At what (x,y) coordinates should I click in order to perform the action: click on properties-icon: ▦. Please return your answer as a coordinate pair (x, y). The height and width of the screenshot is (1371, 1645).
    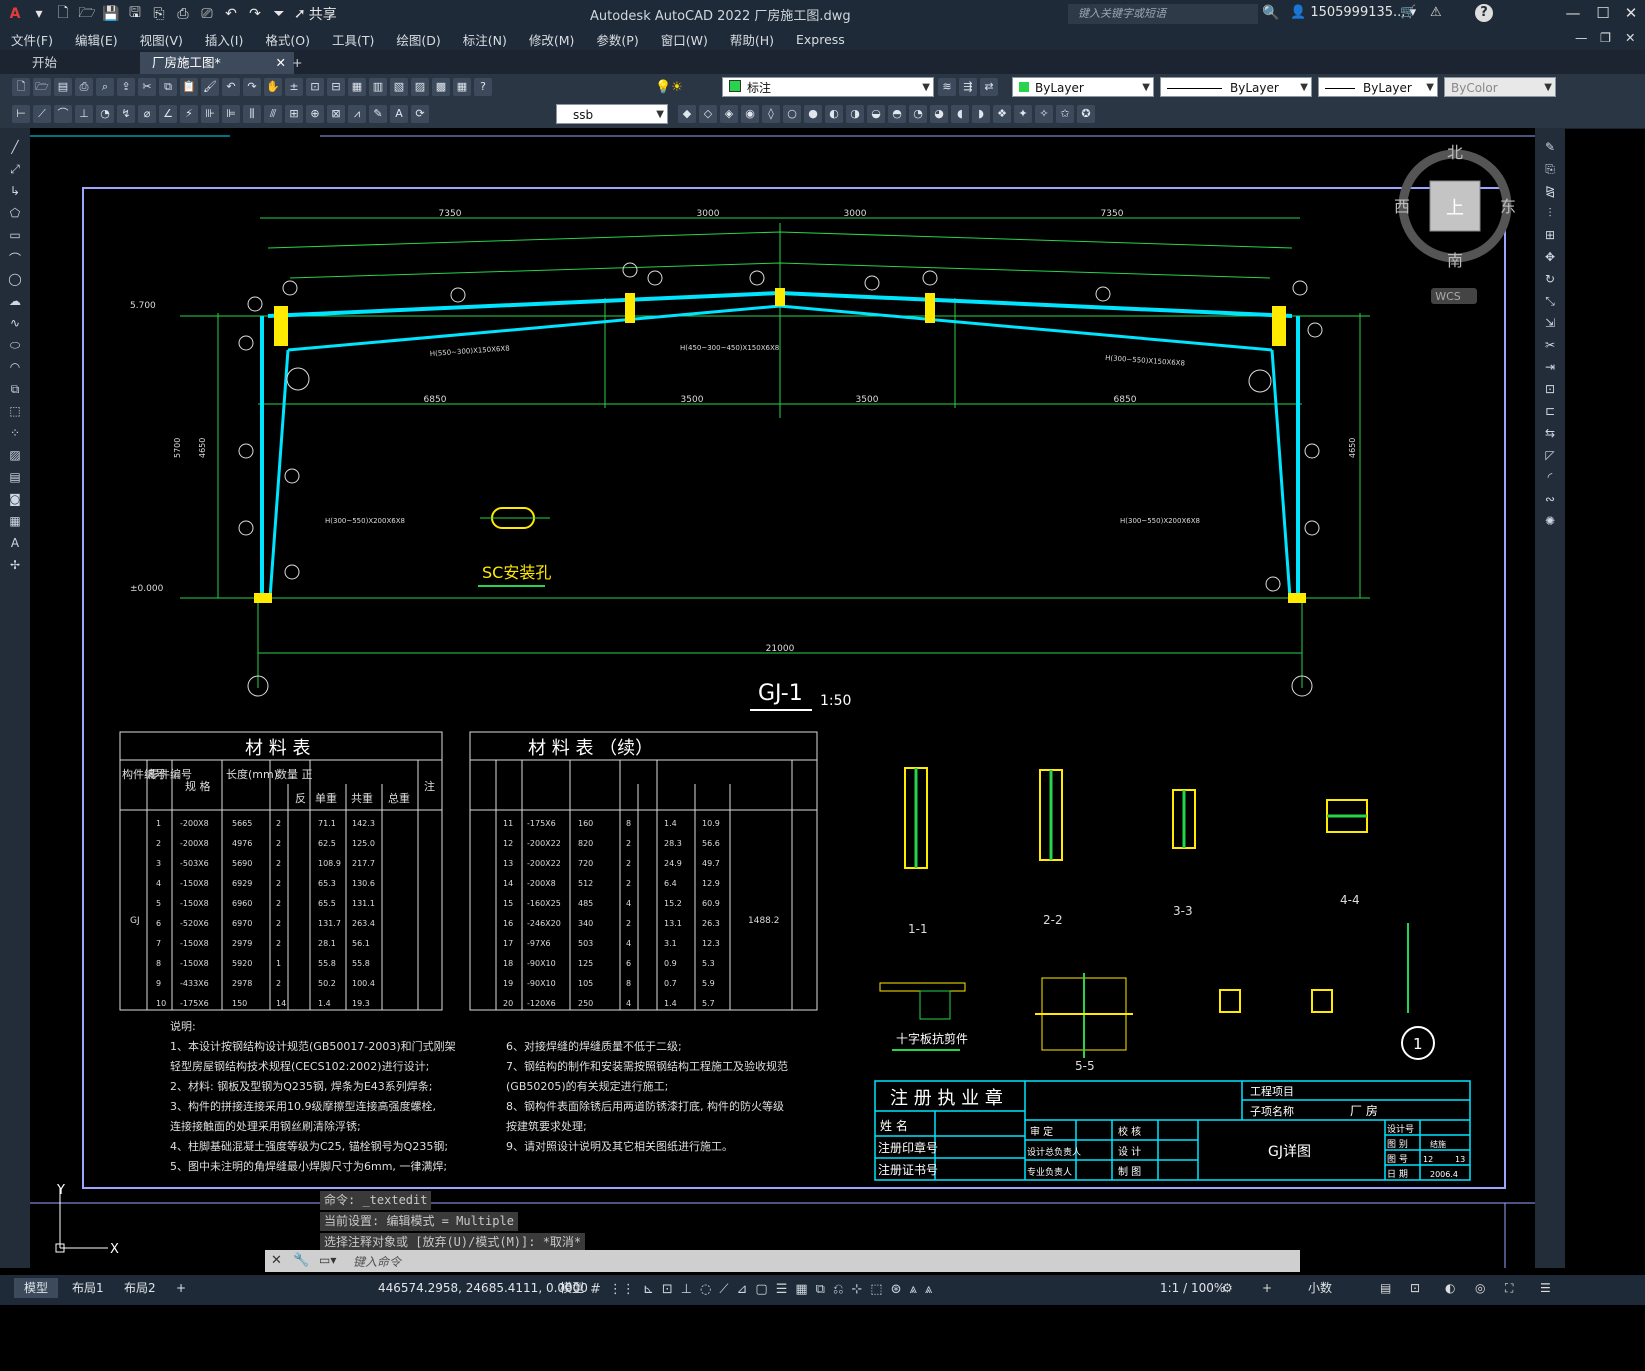
    Looking at the image, I should click on (357, 87).